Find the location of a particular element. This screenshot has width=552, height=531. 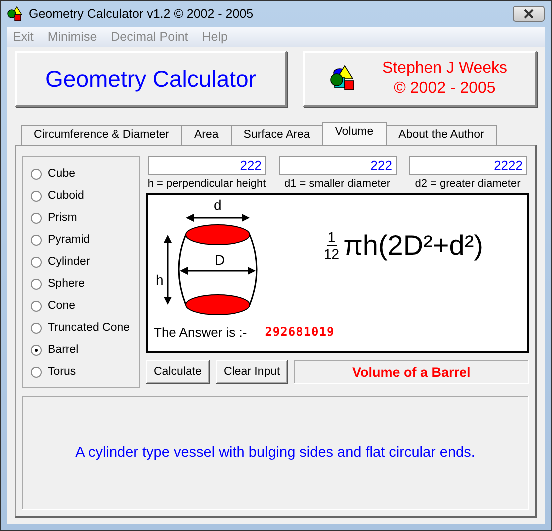

window-title: Geometry Calculator v1.2 © 2002 - 2005 is located at coordinates (141, 14).